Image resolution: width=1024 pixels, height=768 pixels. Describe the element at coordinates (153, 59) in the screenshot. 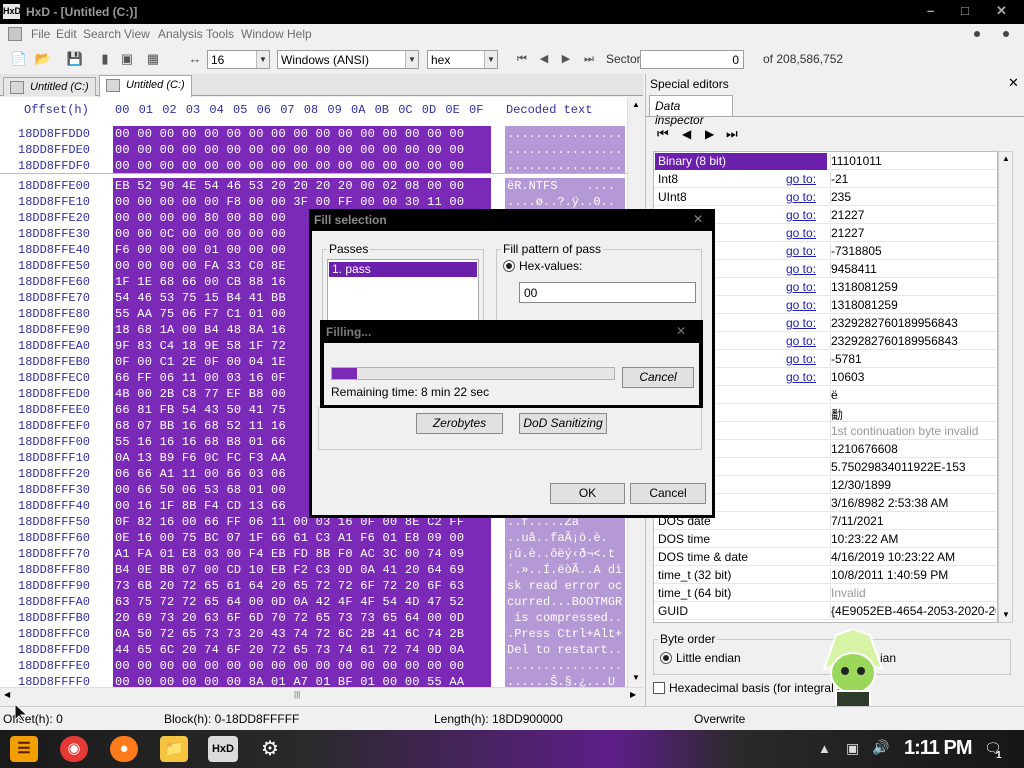

I see `open-ram-icon: ▦` at that location.